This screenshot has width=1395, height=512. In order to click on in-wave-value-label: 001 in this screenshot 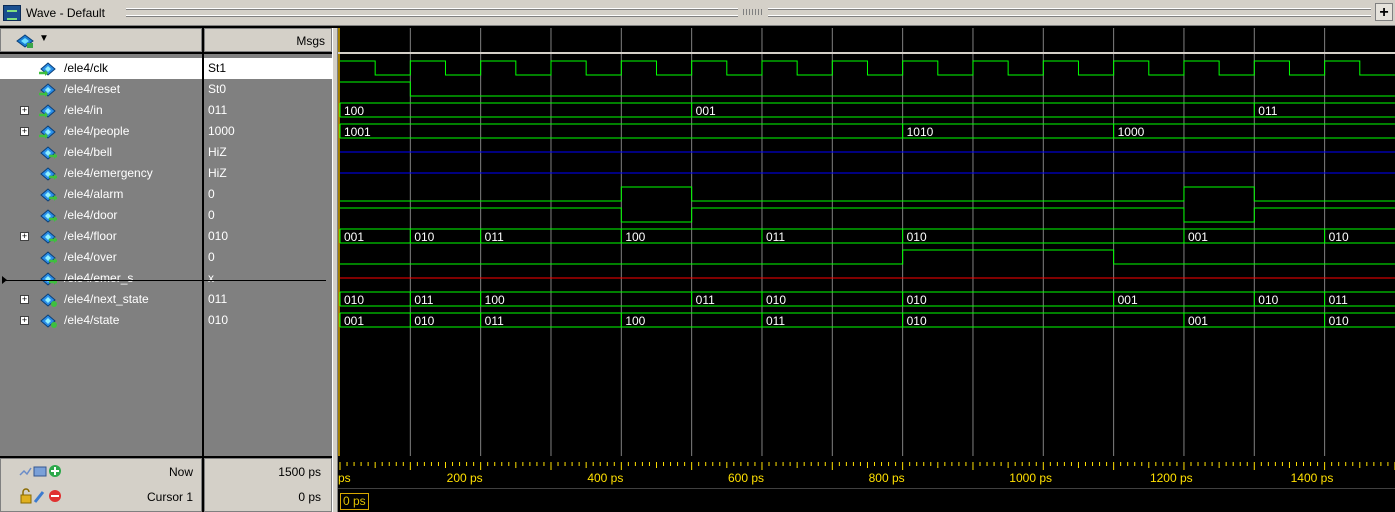, I will do `click(706, 111)`.